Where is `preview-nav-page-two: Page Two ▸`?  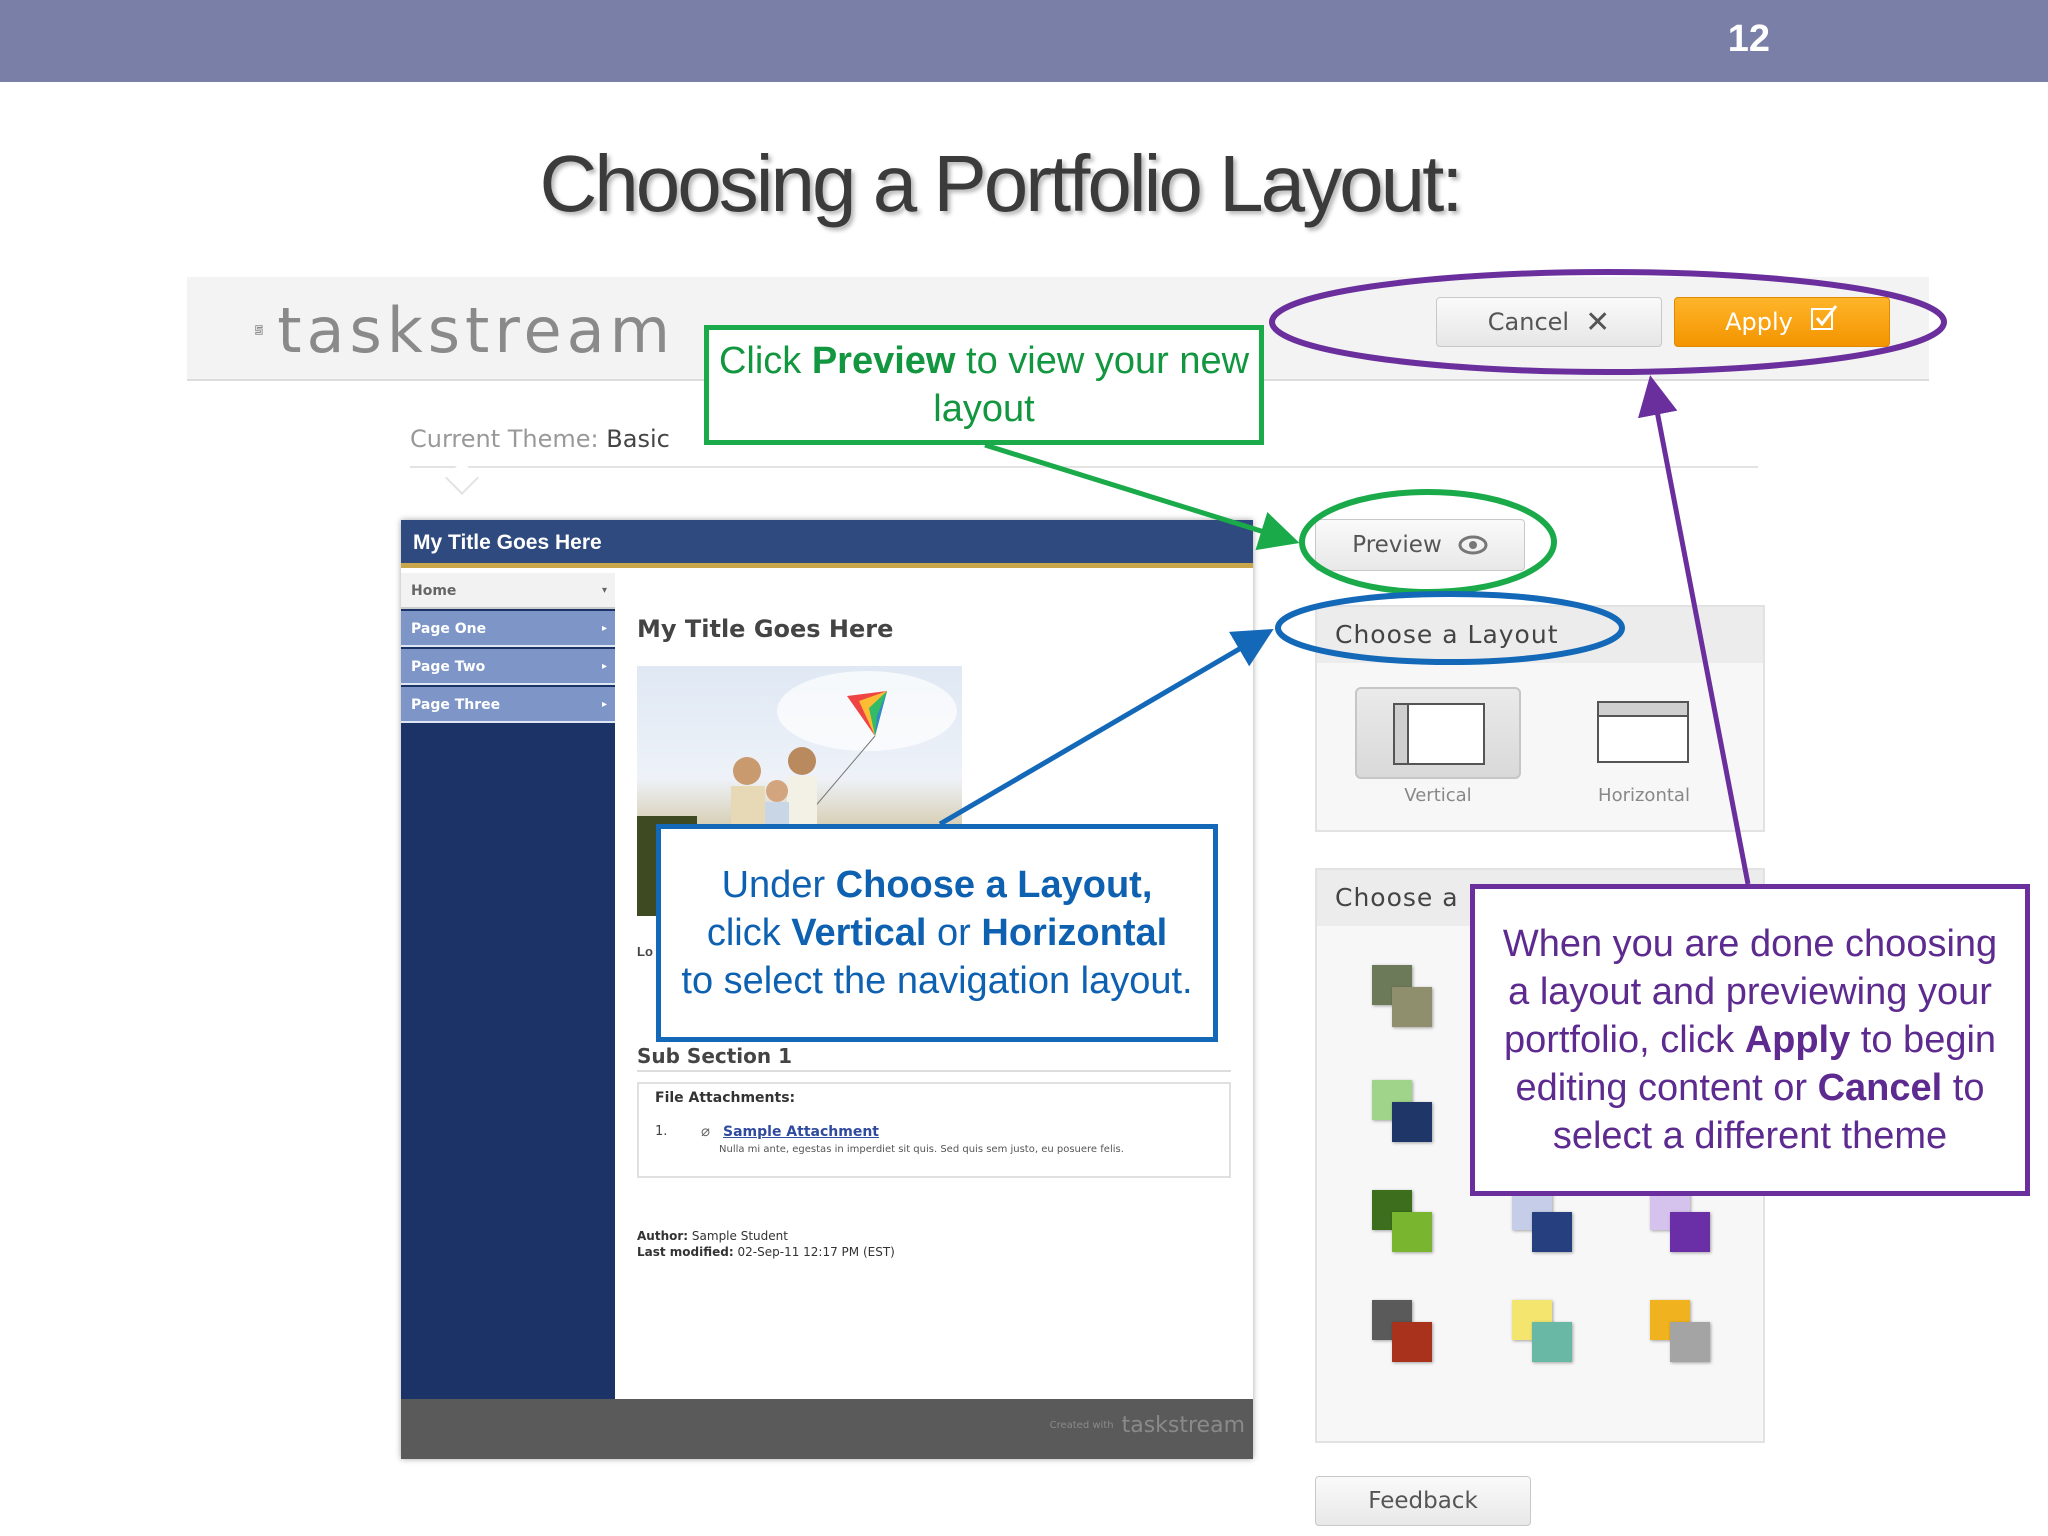
preview-nav-page-two: Page Two ▸ is located at coordinates (508, 667).